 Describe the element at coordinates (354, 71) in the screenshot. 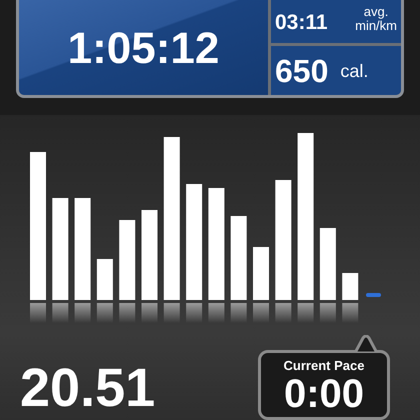

I see `calories-unit: cal.` at that location.